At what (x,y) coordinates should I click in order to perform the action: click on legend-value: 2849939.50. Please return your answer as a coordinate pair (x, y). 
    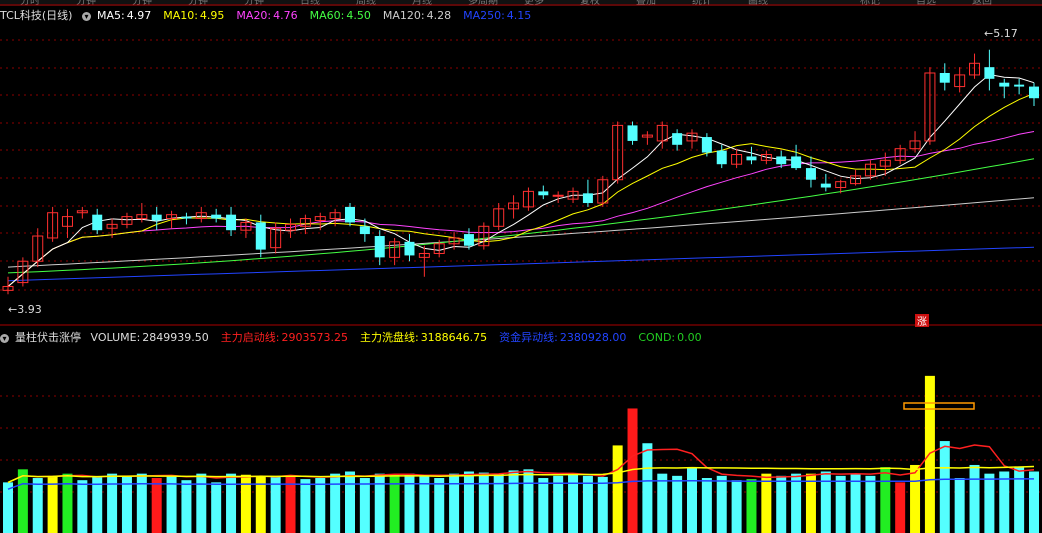
    Looking at the image, I should click on (175, 337).